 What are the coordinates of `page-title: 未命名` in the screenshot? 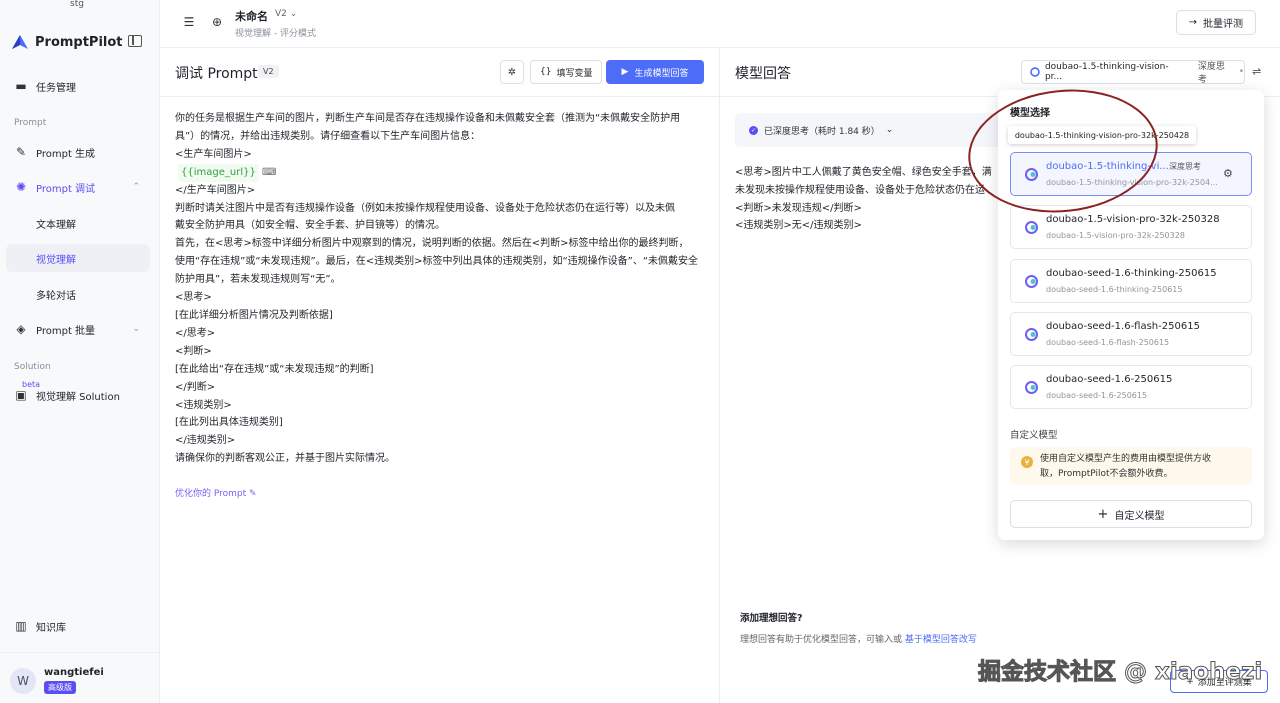 It's located at (251, 16).